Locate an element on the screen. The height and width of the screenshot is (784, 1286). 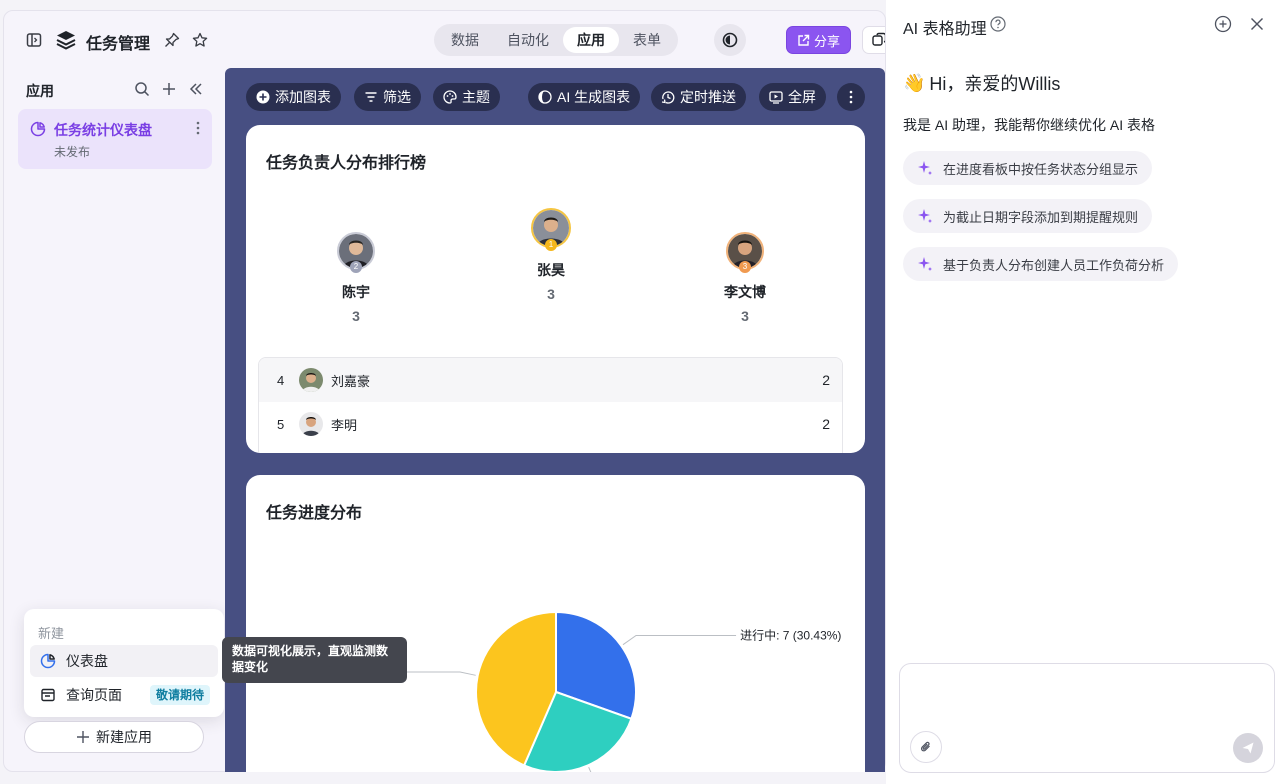
add-icon is located at coordinates (169, 89).